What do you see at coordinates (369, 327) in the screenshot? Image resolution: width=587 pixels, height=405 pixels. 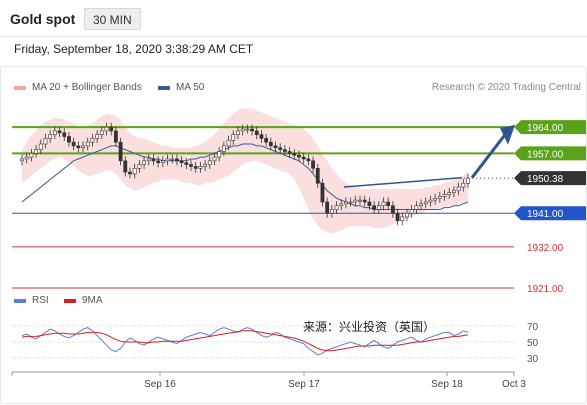 I see `source-watermark: 来源：兴业投资（英国）` at bounding box center [369, 327].